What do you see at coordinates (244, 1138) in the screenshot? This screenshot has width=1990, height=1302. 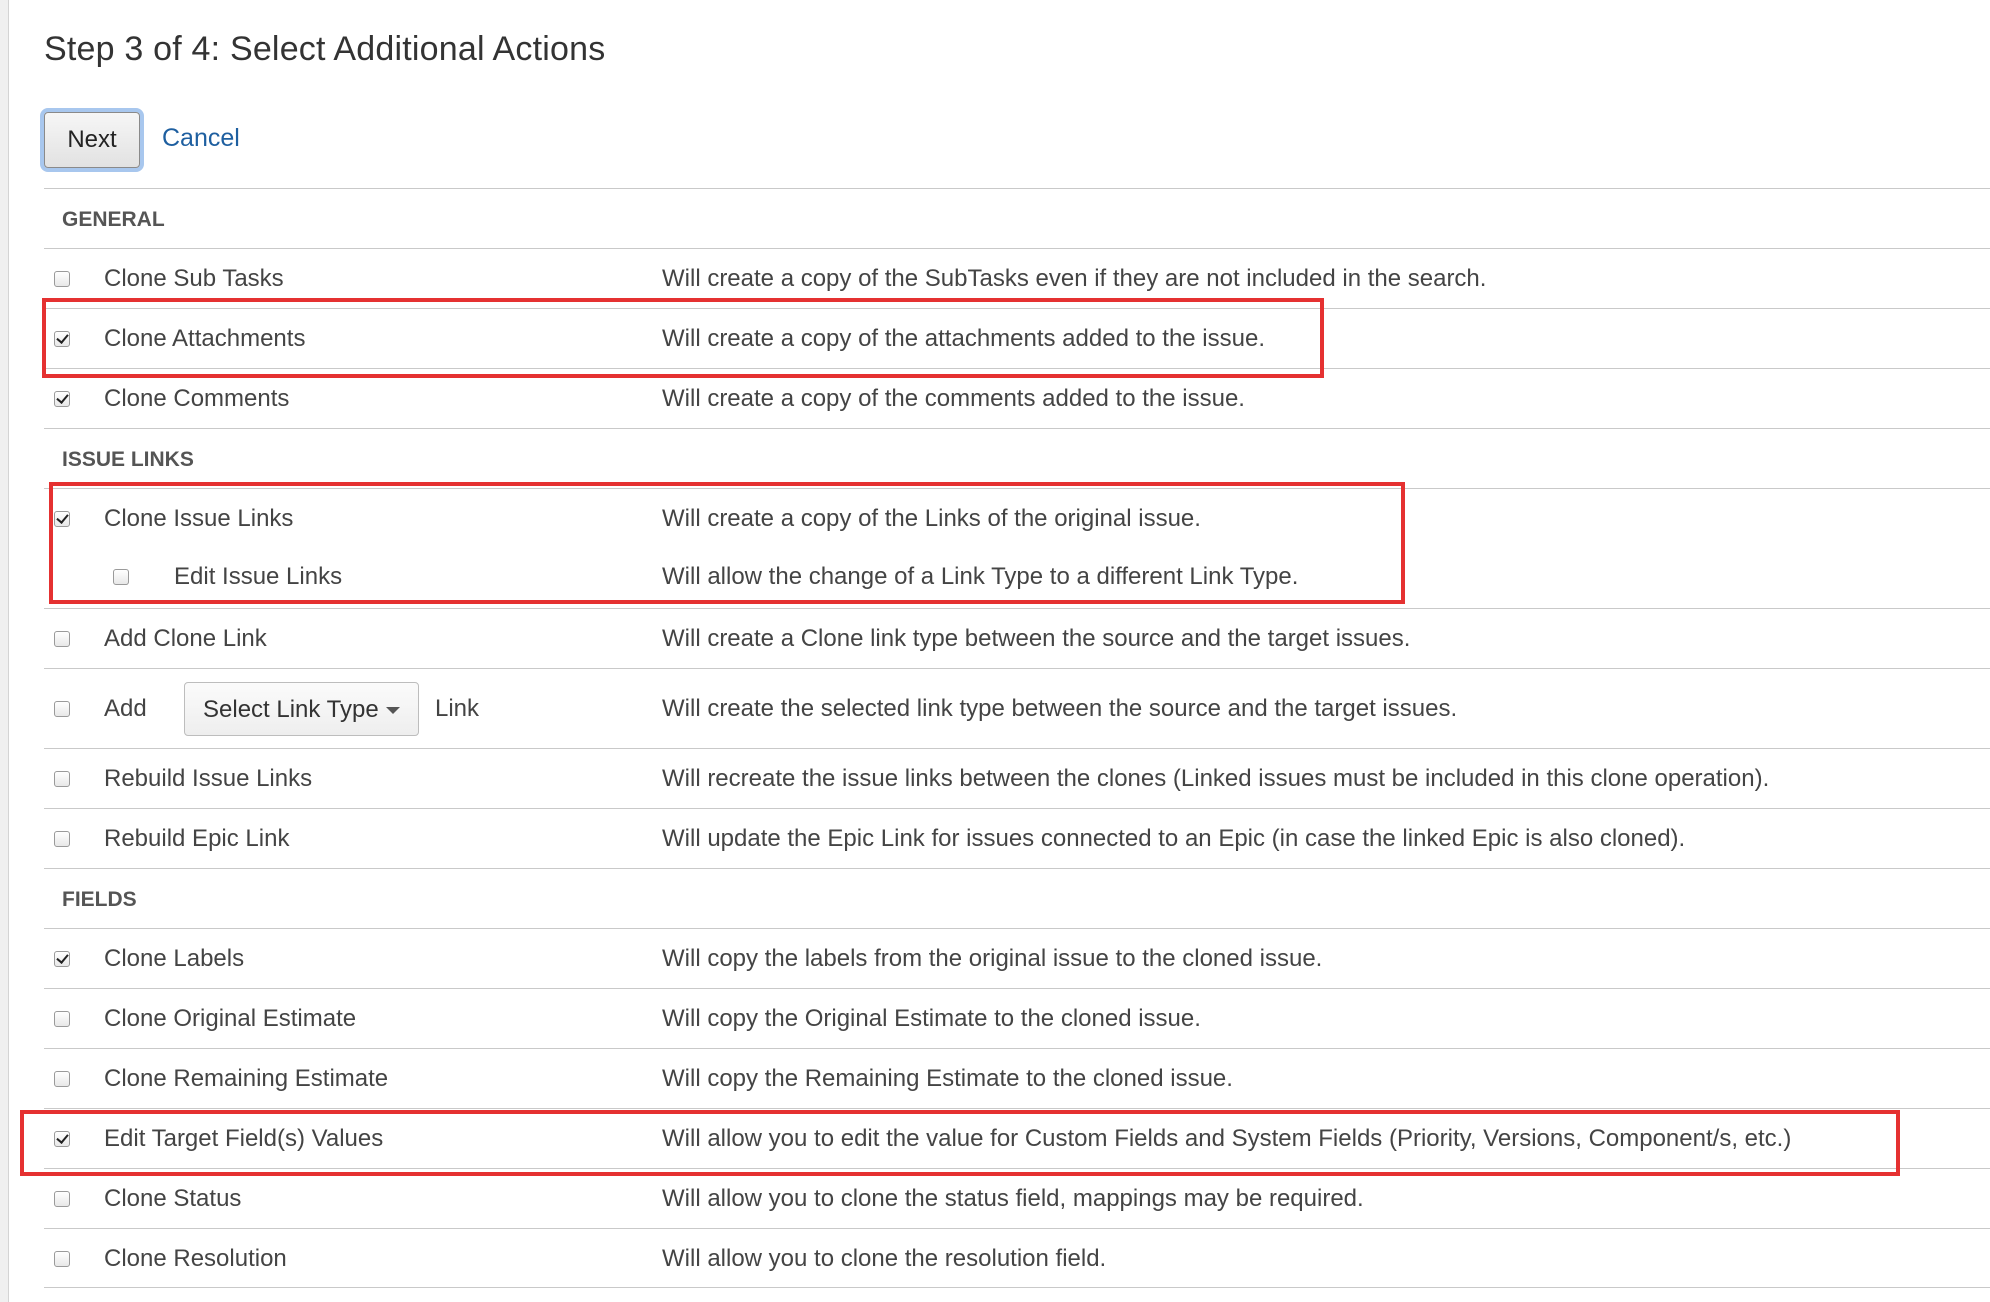 I see `edit-target-field-values-label: Edit Target Field(s) Values` at bounding box center [244, 1138].